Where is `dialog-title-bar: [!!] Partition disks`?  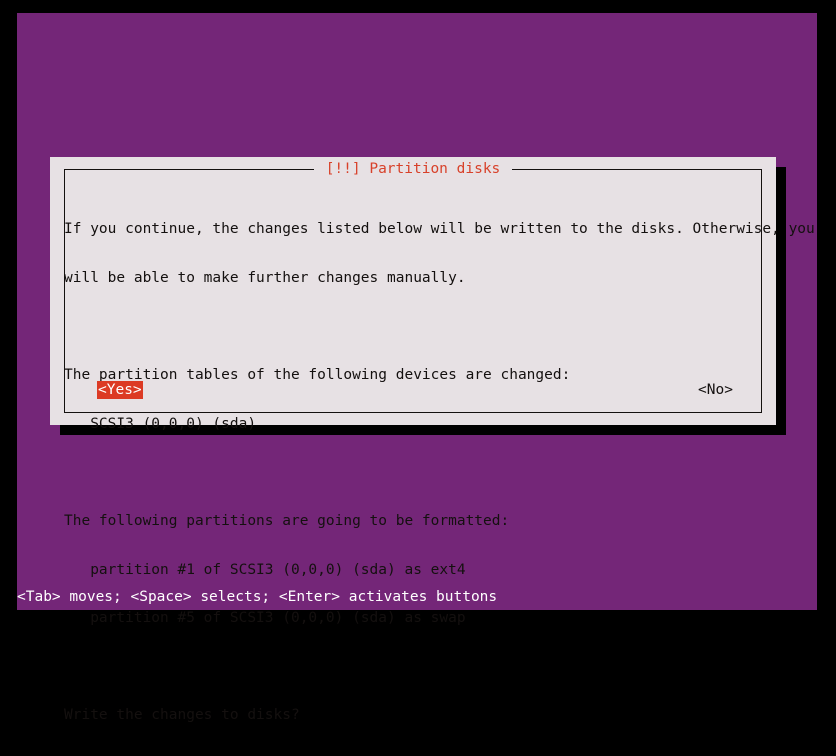 dialog-title-bar: [!!] Partition disks is located at coordinates (413, 169).